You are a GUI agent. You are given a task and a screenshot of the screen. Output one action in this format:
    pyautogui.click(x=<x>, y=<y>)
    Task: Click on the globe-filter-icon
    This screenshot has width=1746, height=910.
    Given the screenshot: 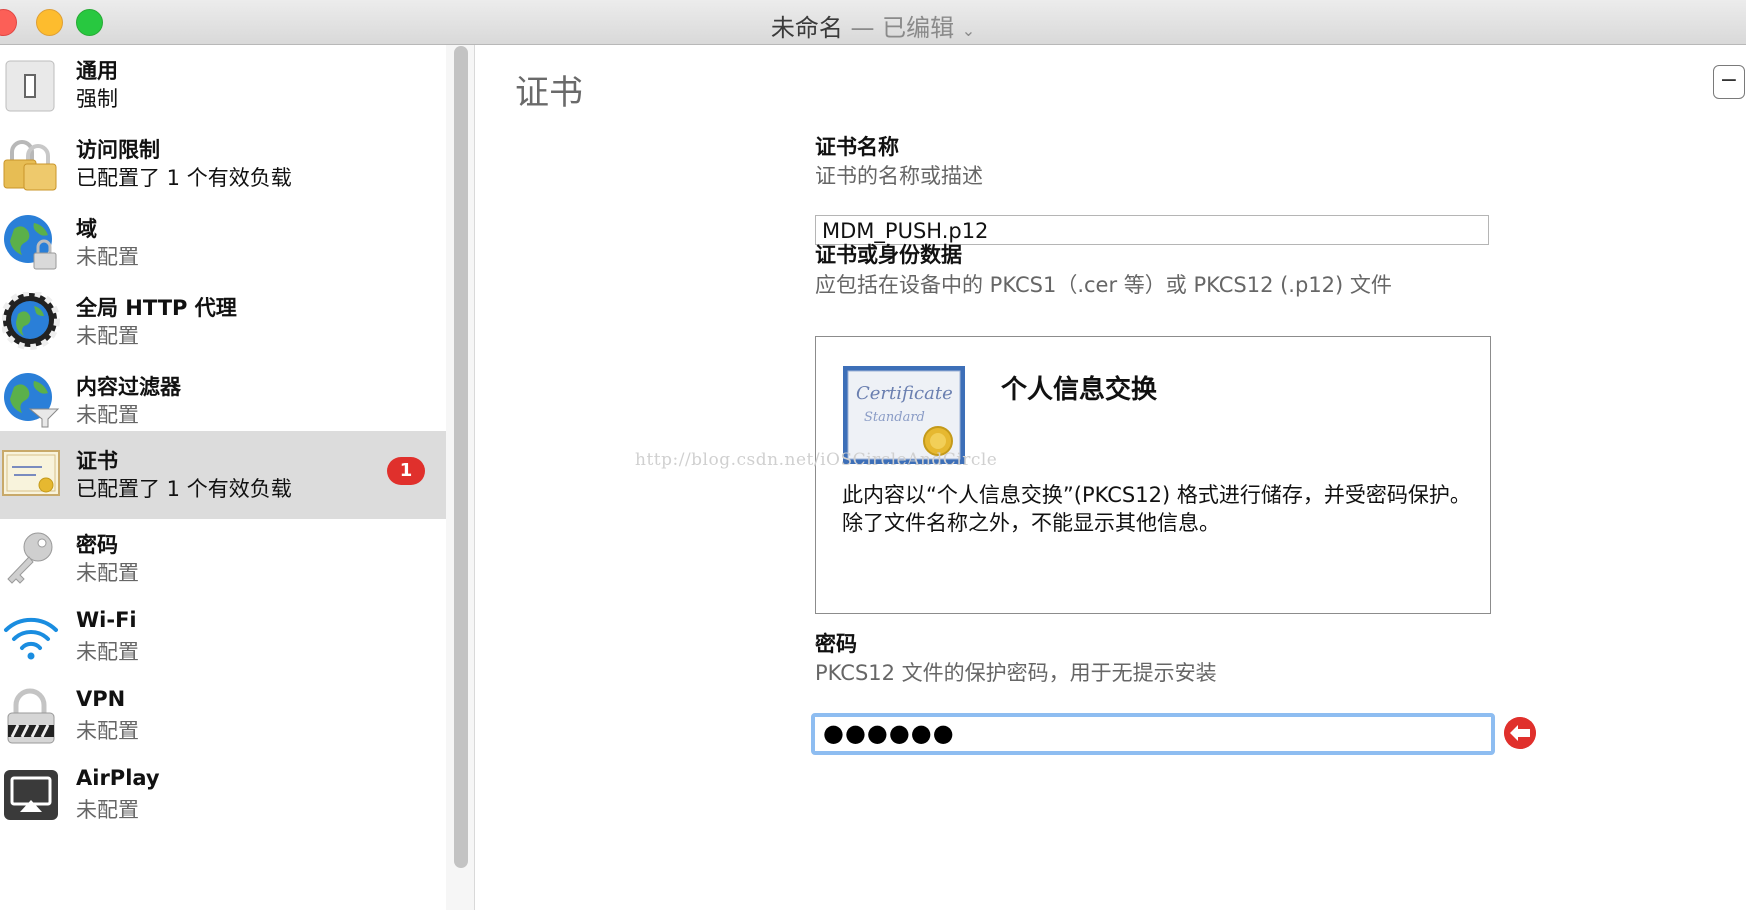 What is the action you would take?
    pyautogui.click(x=32, y=400)
    